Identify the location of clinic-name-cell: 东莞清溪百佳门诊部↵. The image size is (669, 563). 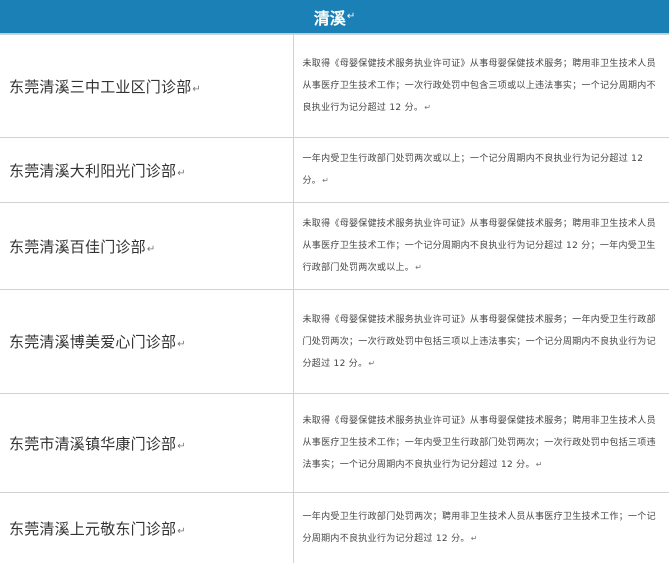
(147, 246).